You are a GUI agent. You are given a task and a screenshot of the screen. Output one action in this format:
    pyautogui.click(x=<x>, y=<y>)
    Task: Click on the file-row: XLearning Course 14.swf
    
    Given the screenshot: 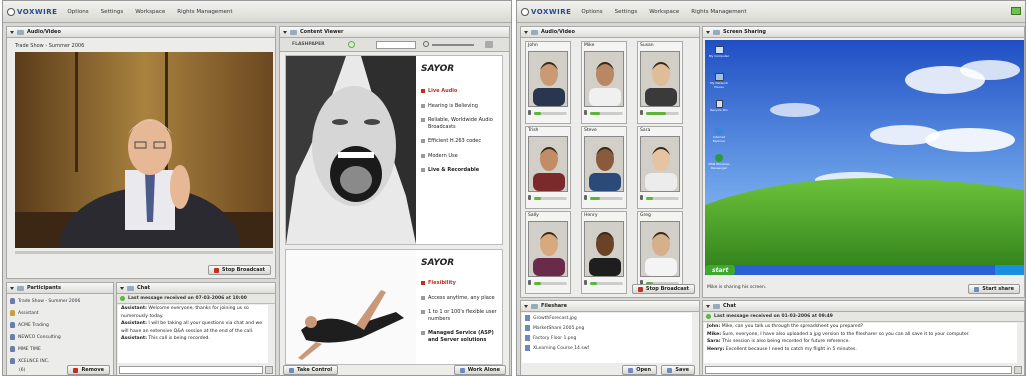 What is the action you would take?
    pyautogui.click(x=607, y=348)
    